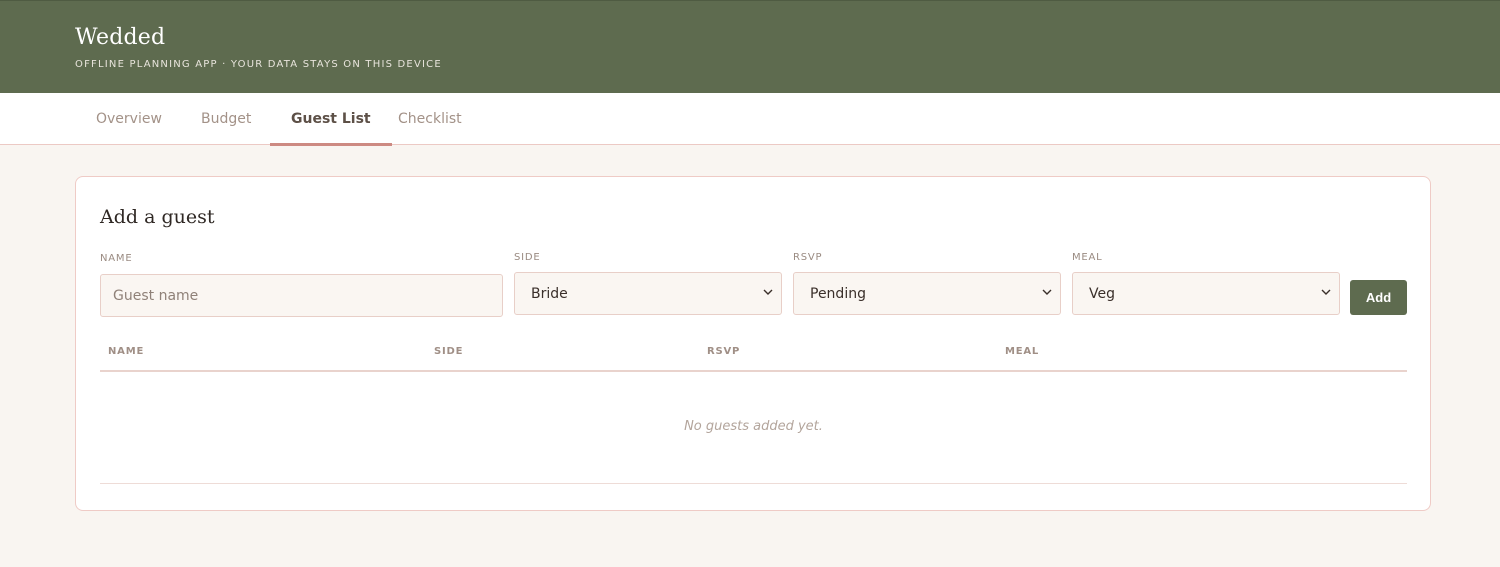 This screenshot has height=567, width=1500. Describe the element at coordinates (157, 217) in the screenshot. I see `card-title: Add a guest` at that location.